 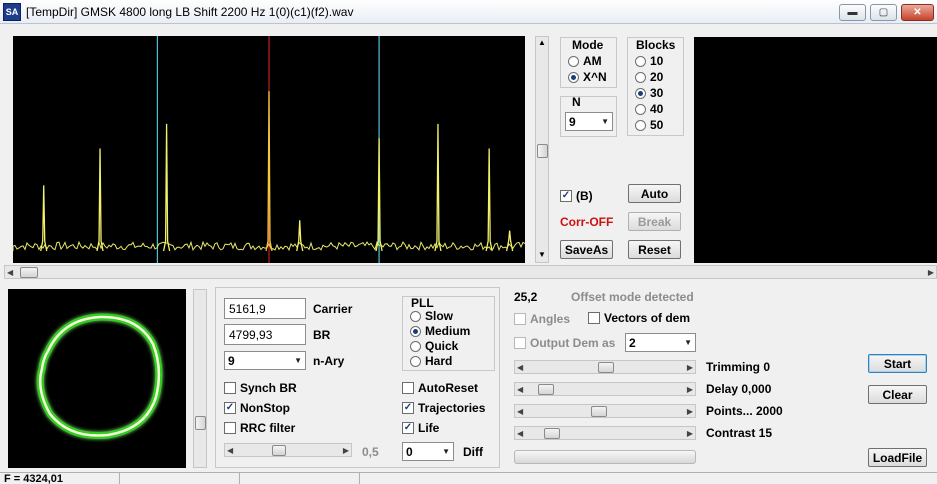 I want to click on life-checkbox: ✓ Life, so click(x=420, y=428).